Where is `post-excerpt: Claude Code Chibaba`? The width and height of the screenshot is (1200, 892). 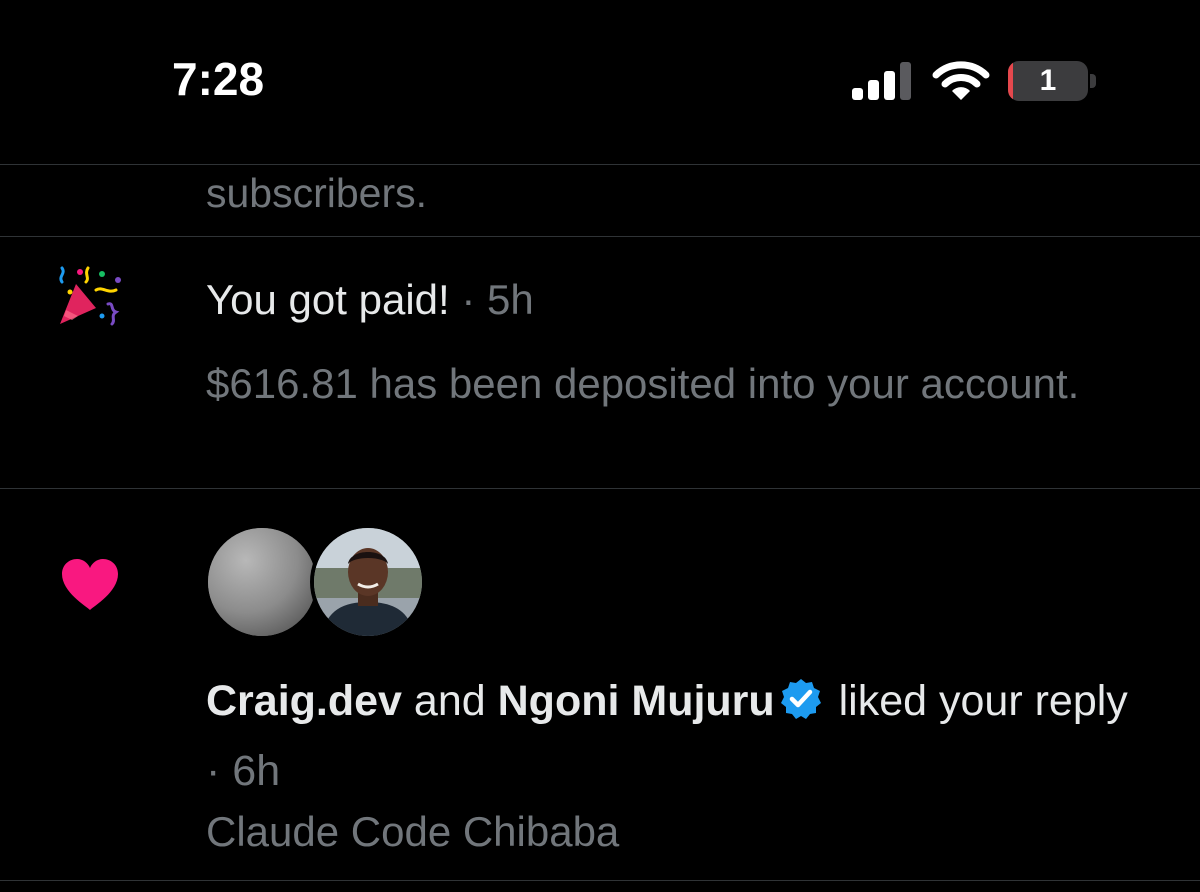
post-excerpt: Claude Code Chibaba is located at coordinates (412, 832).